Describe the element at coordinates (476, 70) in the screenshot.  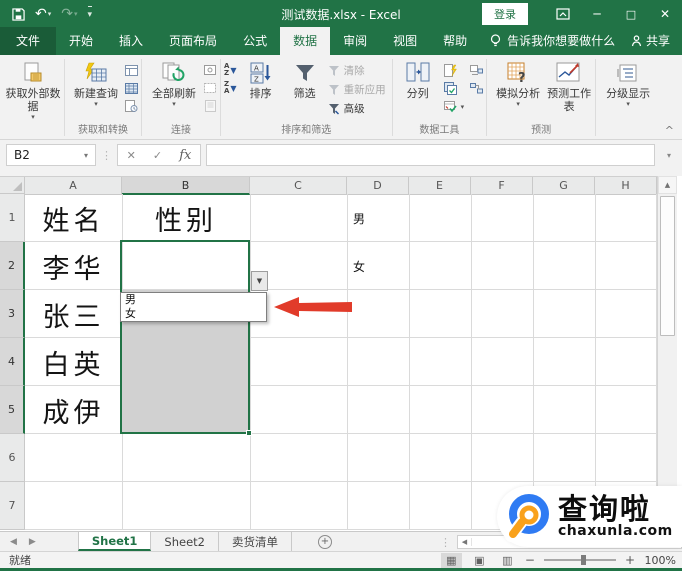
I see `consolidate-icon` at that location.